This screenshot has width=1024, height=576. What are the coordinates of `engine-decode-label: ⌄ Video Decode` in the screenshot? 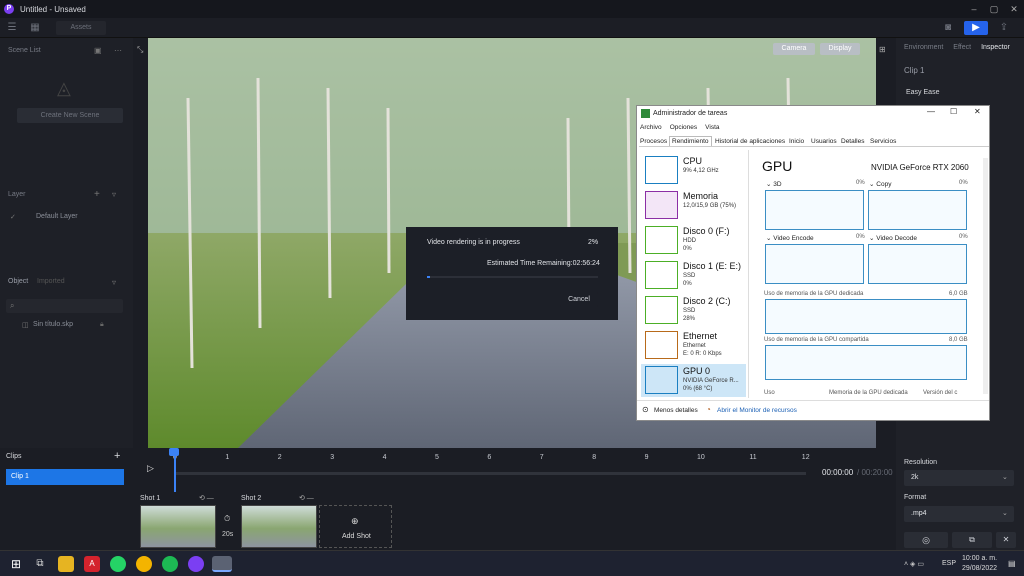 It's located at (893, 238).